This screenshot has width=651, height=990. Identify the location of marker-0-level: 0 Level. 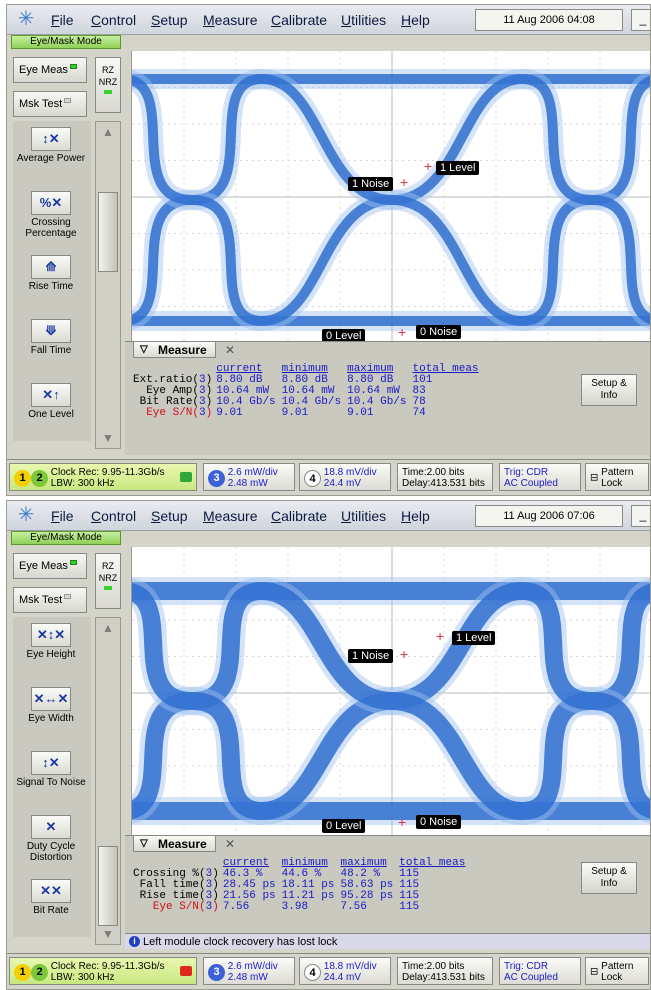
(344, 826).